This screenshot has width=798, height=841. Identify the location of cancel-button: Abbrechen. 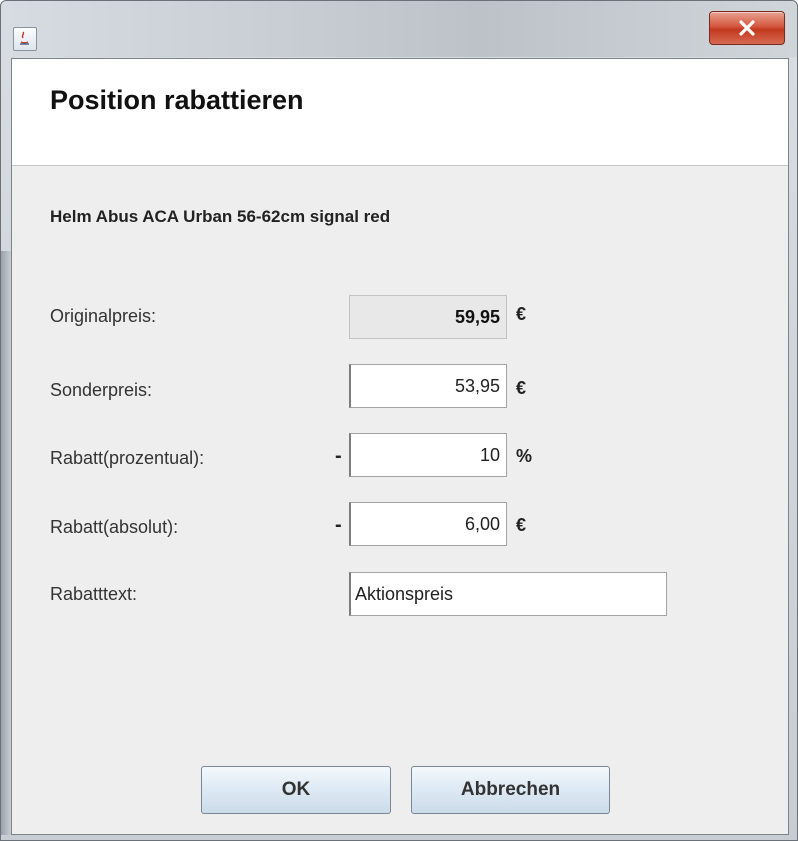
(510, 790).